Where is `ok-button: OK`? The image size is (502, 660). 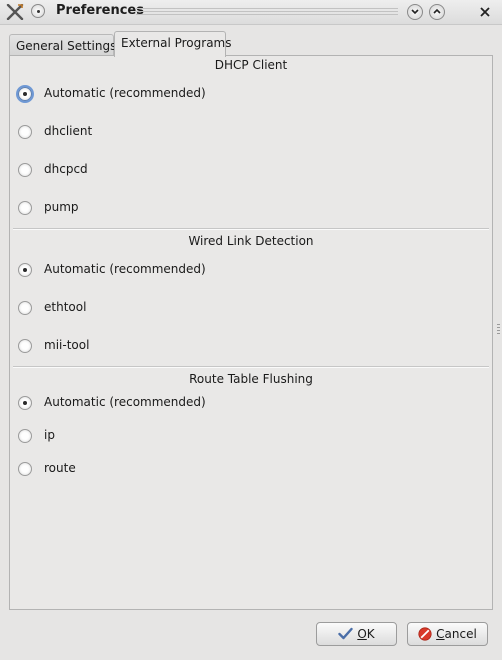
ok-button: OK is located at coordinates (356, 634).